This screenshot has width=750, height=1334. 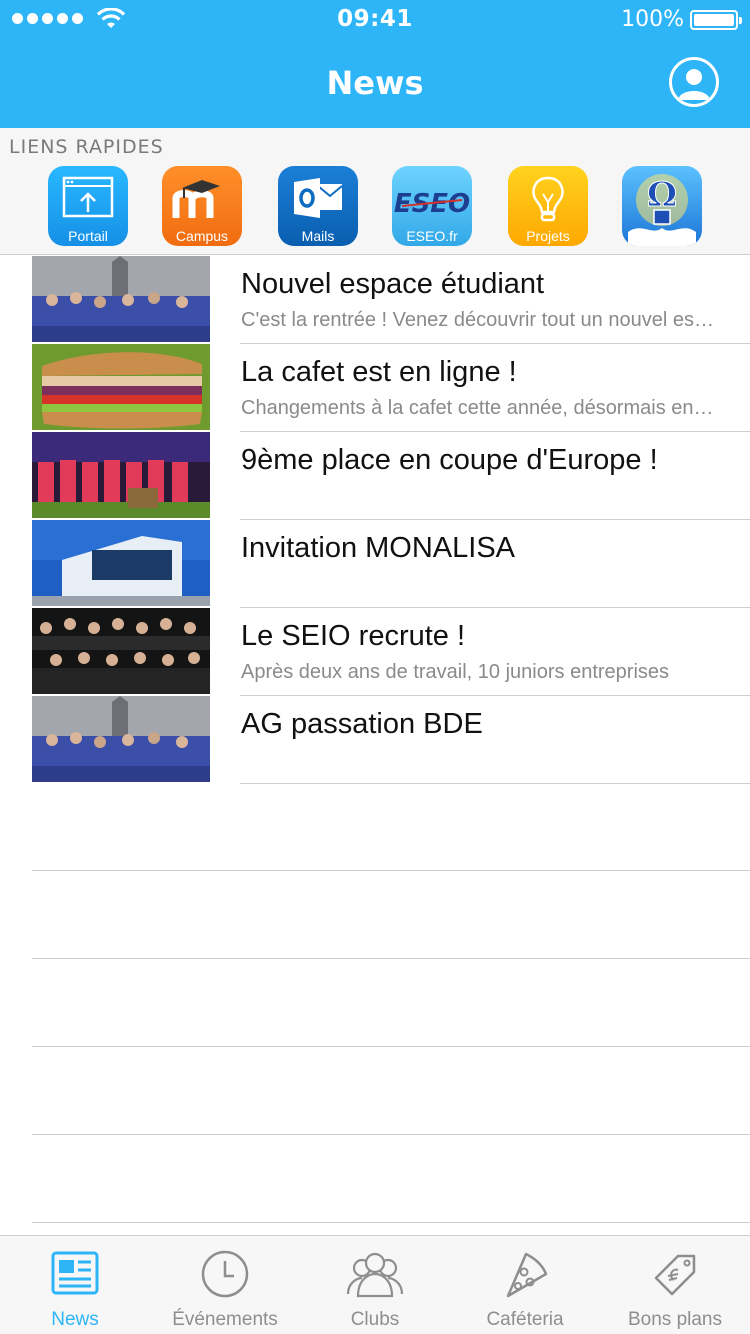 What do you see at coordinates (675, 1275) in the screenshot?
I see `tag-icon` at bounding box center [675, 1275].